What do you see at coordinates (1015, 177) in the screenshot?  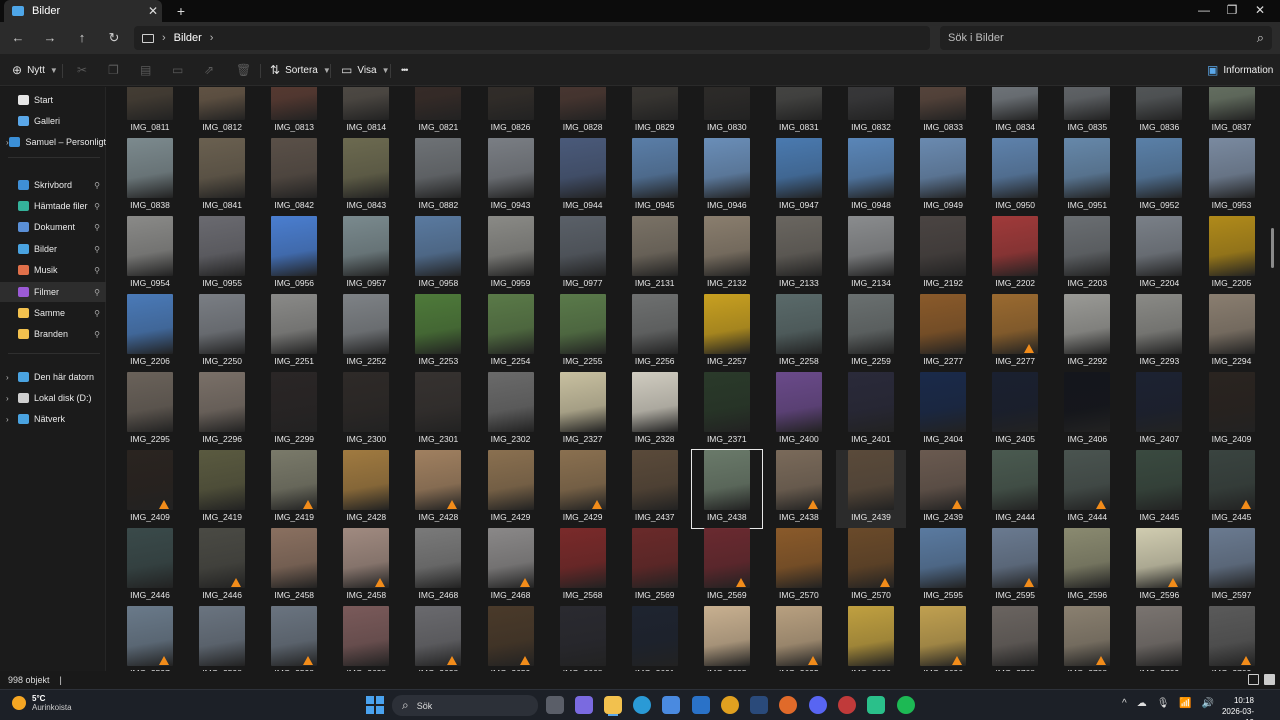 I see `file-item: IMG_0950` at bounding box center [1015, 177].